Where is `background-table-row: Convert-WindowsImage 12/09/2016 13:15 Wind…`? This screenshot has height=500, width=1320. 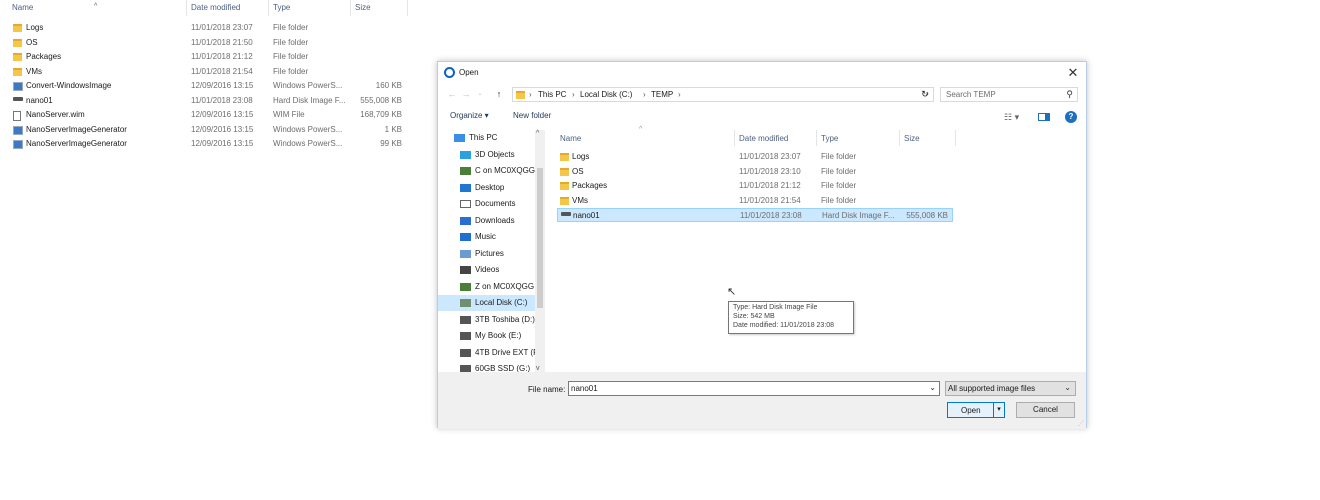 background-table-row: Convert-WindowsImage 12/09/2016 13:15 Wind… is located at coordinates (205, 86).